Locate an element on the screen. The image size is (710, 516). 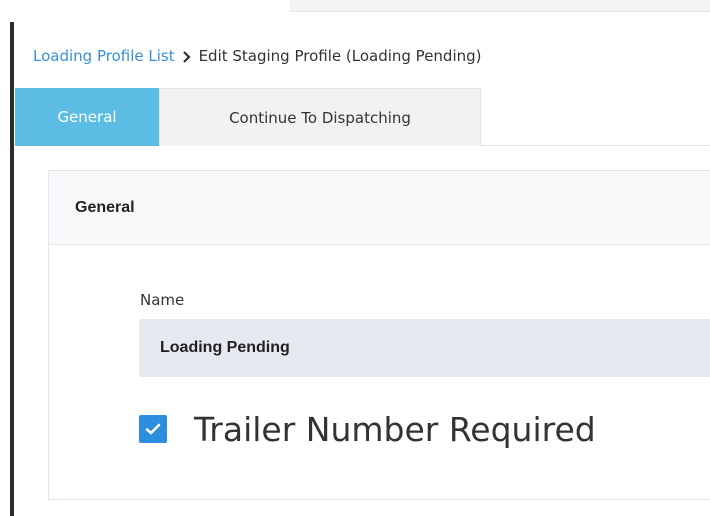
name-label: Name is located at coordinates (162, 300).